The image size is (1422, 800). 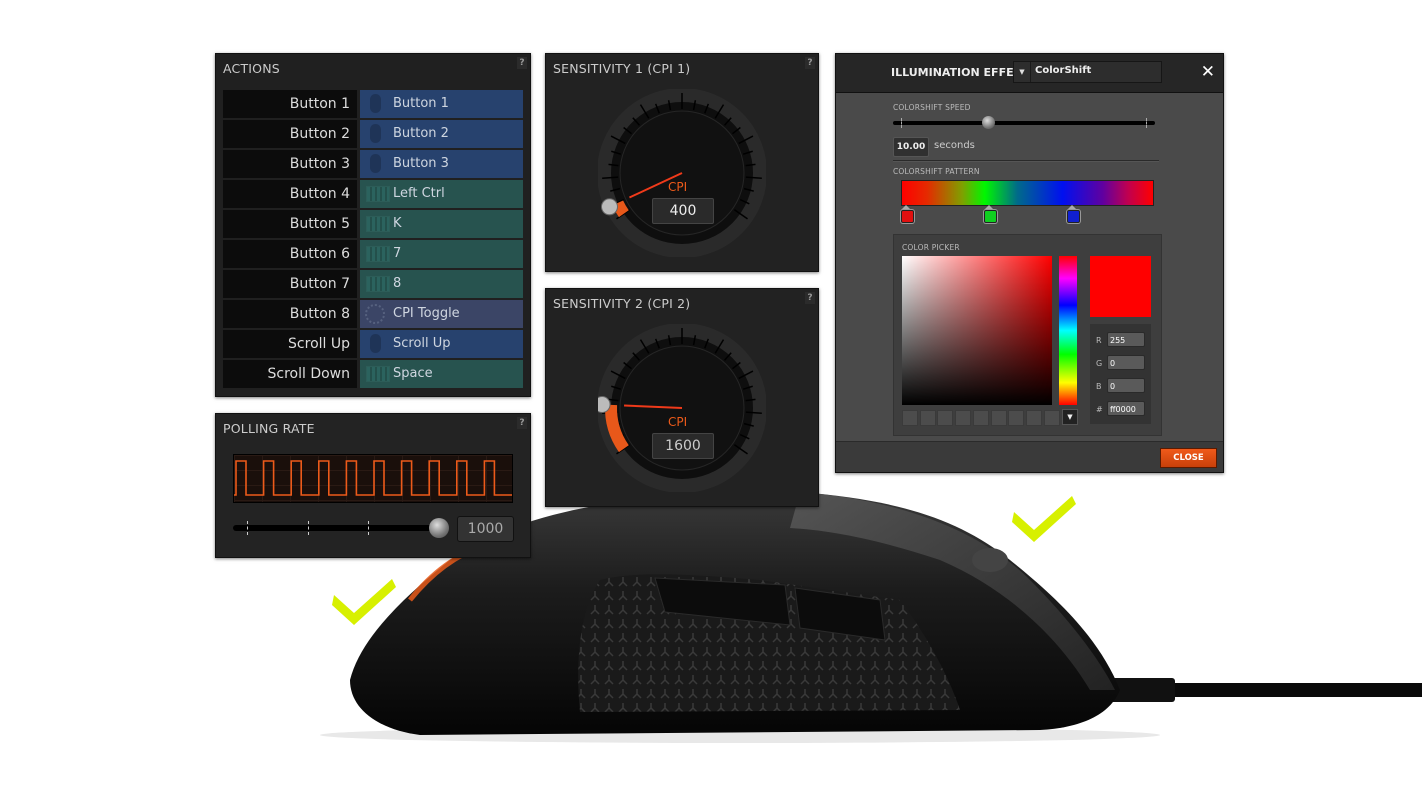 I want to click on cpi-1-dial, so click(x=682, y=173).